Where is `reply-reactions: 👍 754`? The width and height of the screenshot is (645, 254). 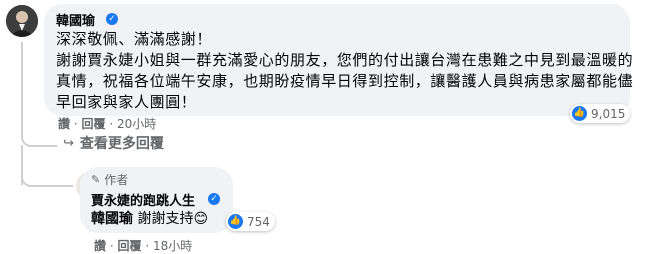
reply-reactions: 👍 754 is located at coordinates (250, 221).